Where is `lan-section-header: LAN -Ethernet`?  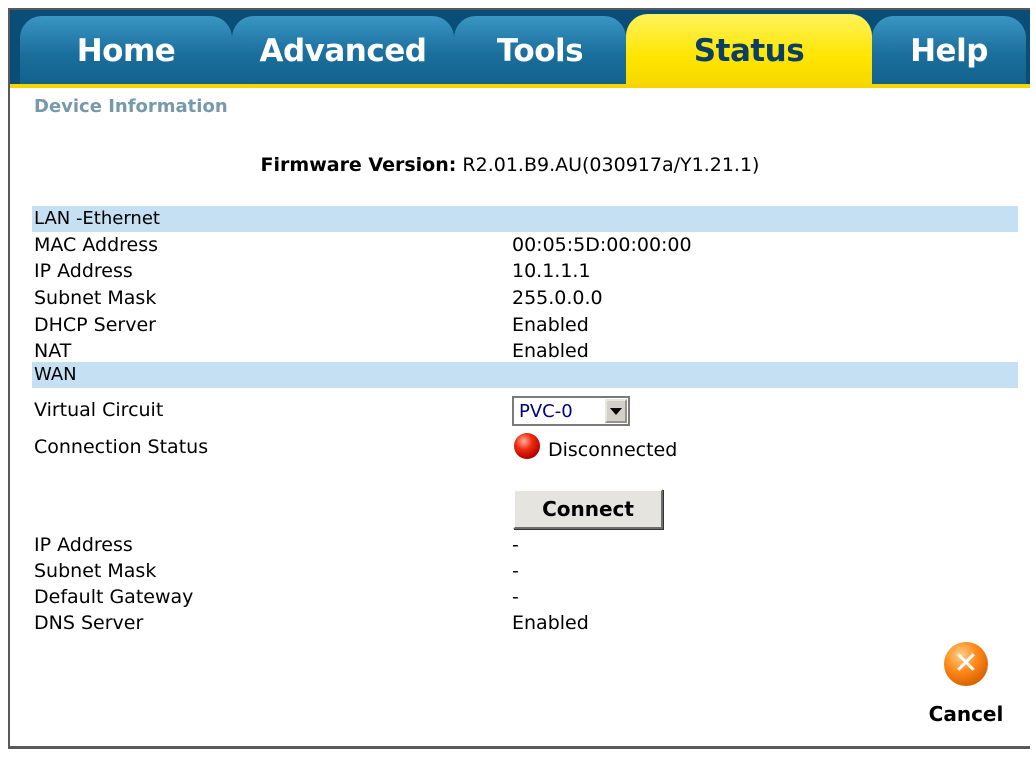
lan-section-header: LAN -Ethernet is located at coordinates (525, 219).